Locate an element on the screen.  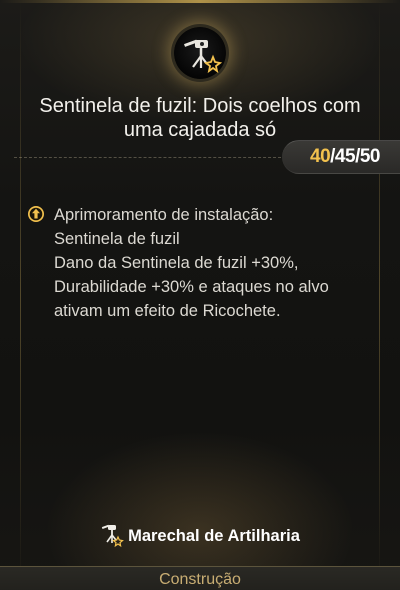
title-divider is located at coordinates (150, 157).